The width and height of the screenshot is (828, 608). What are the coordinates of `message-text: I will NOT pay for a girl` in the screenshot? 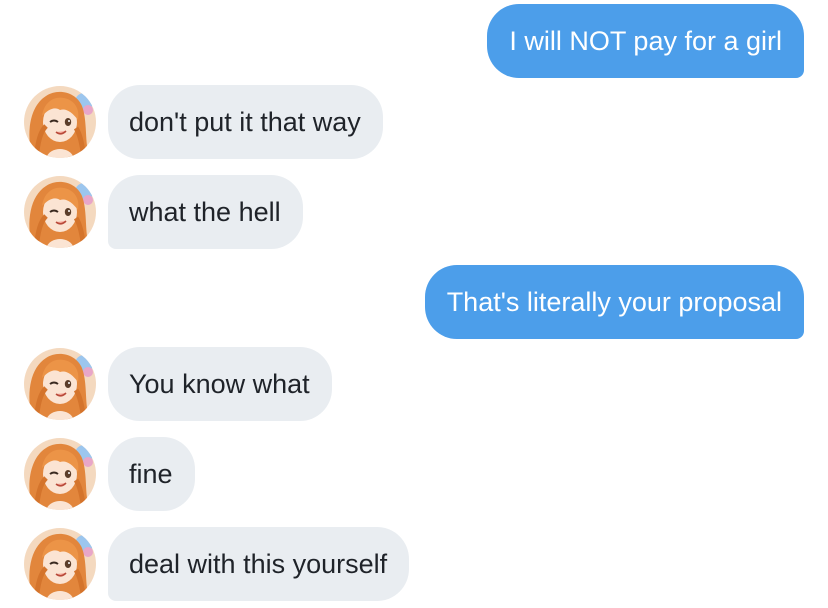 It's located at (645, 40).